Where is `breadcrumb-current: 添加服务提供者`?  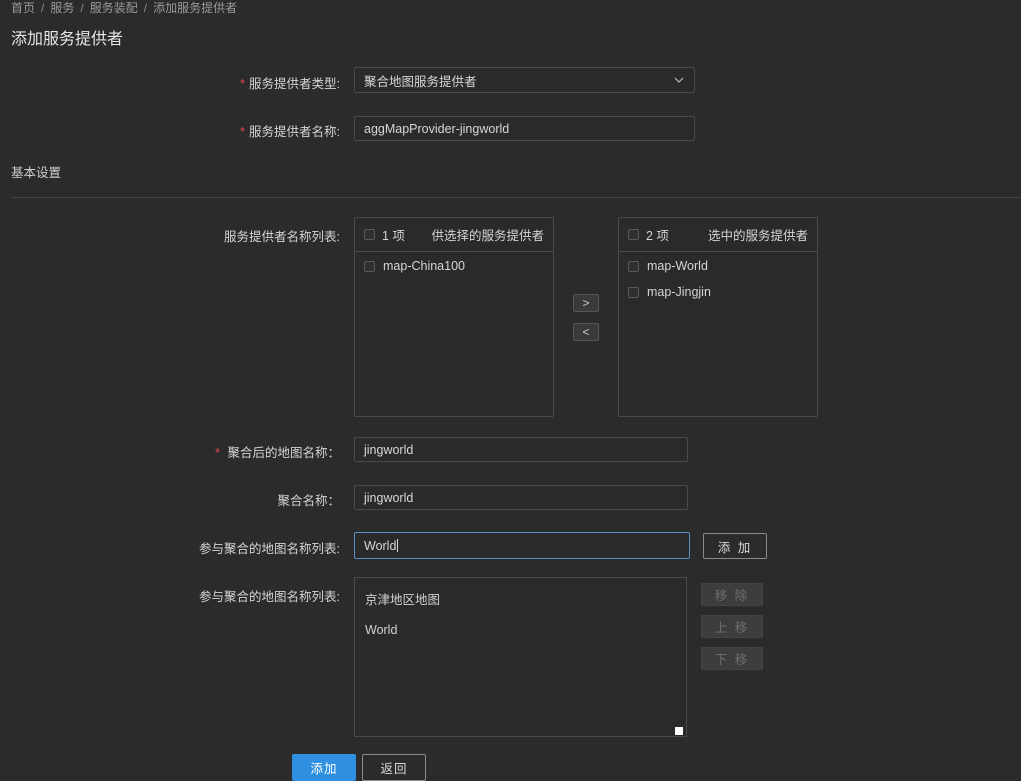
breadcrumb-current: 添加服务提供者 is located at coordinates (195, 8).